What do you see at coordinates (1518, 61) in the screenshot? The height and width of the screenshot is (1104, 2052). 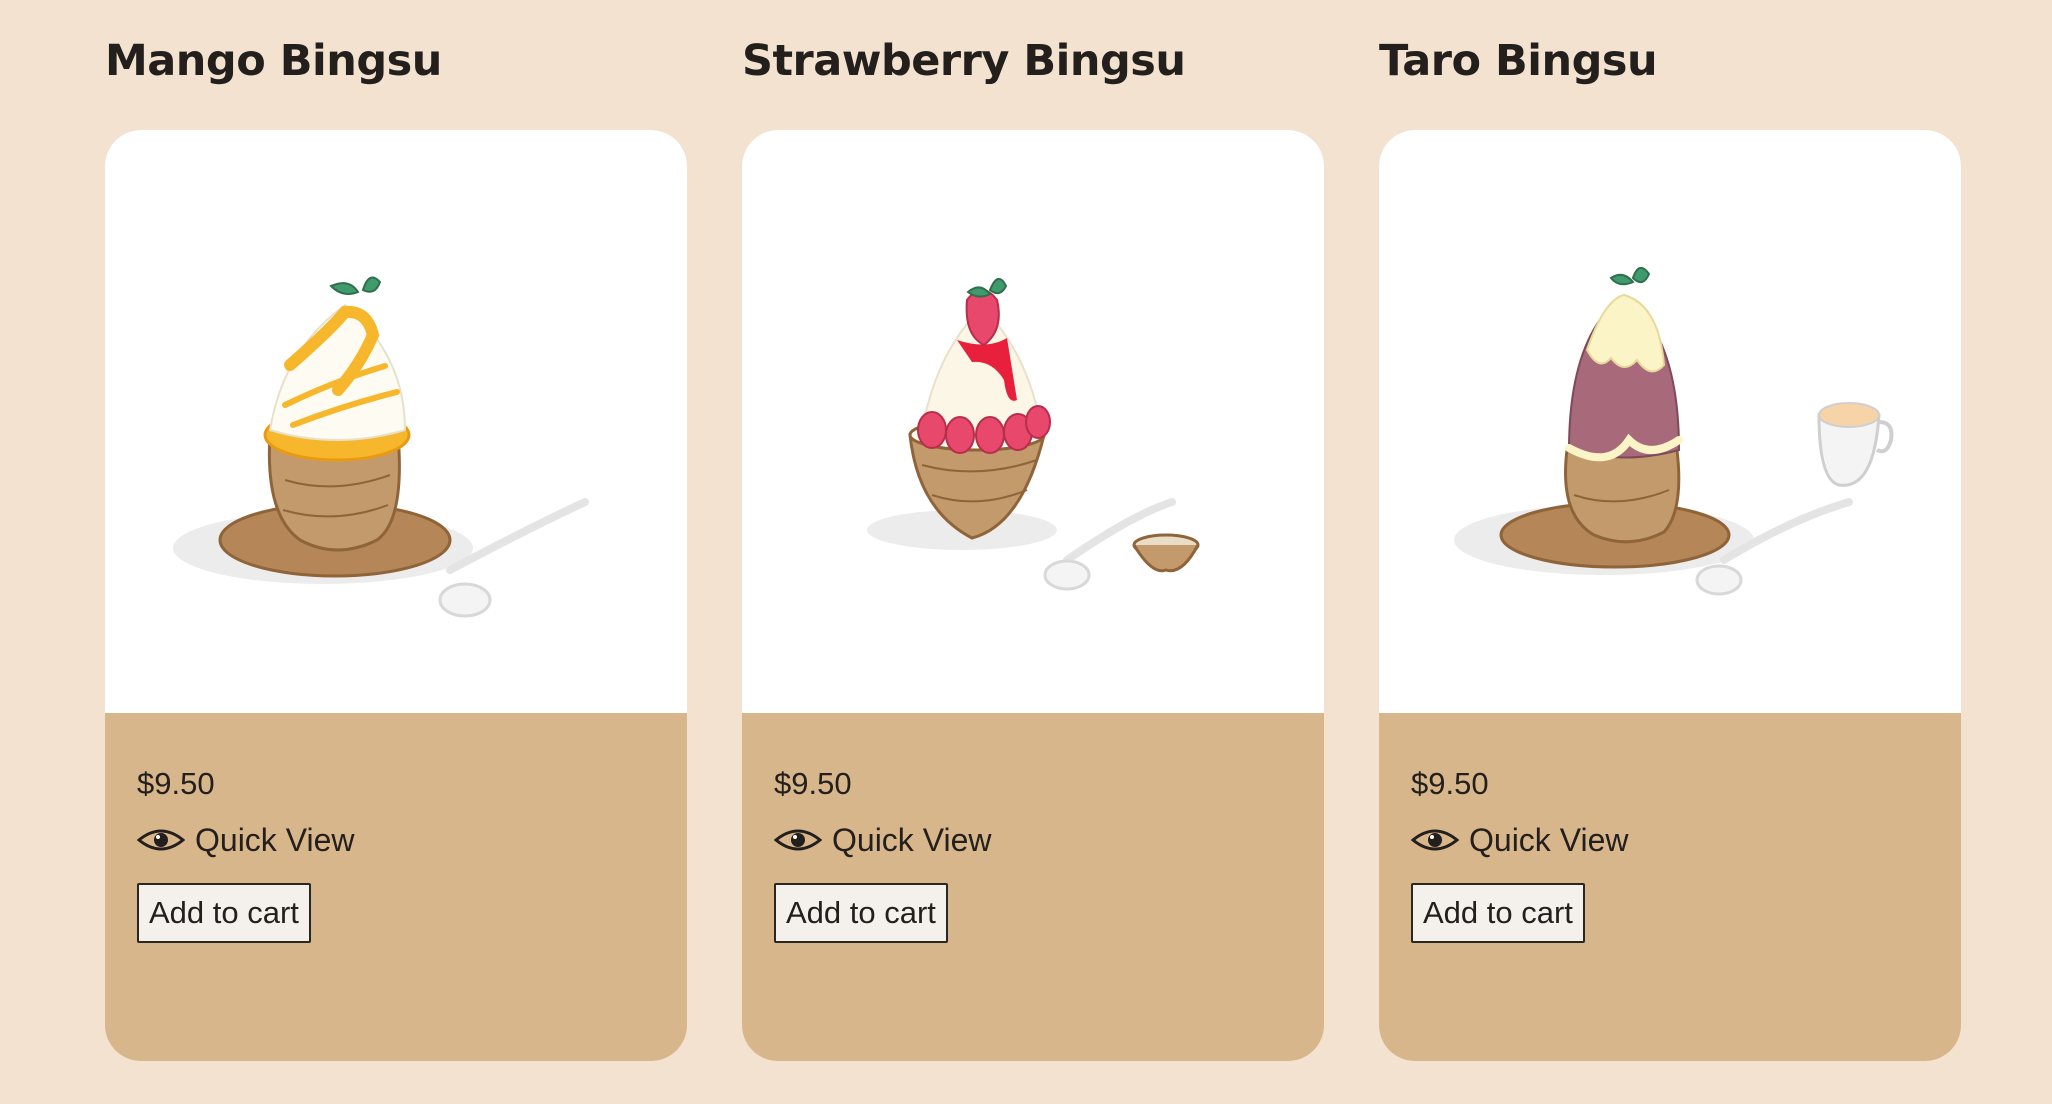 I see `product-title: Taro Bingsu` at bounding box center [1518, 61].